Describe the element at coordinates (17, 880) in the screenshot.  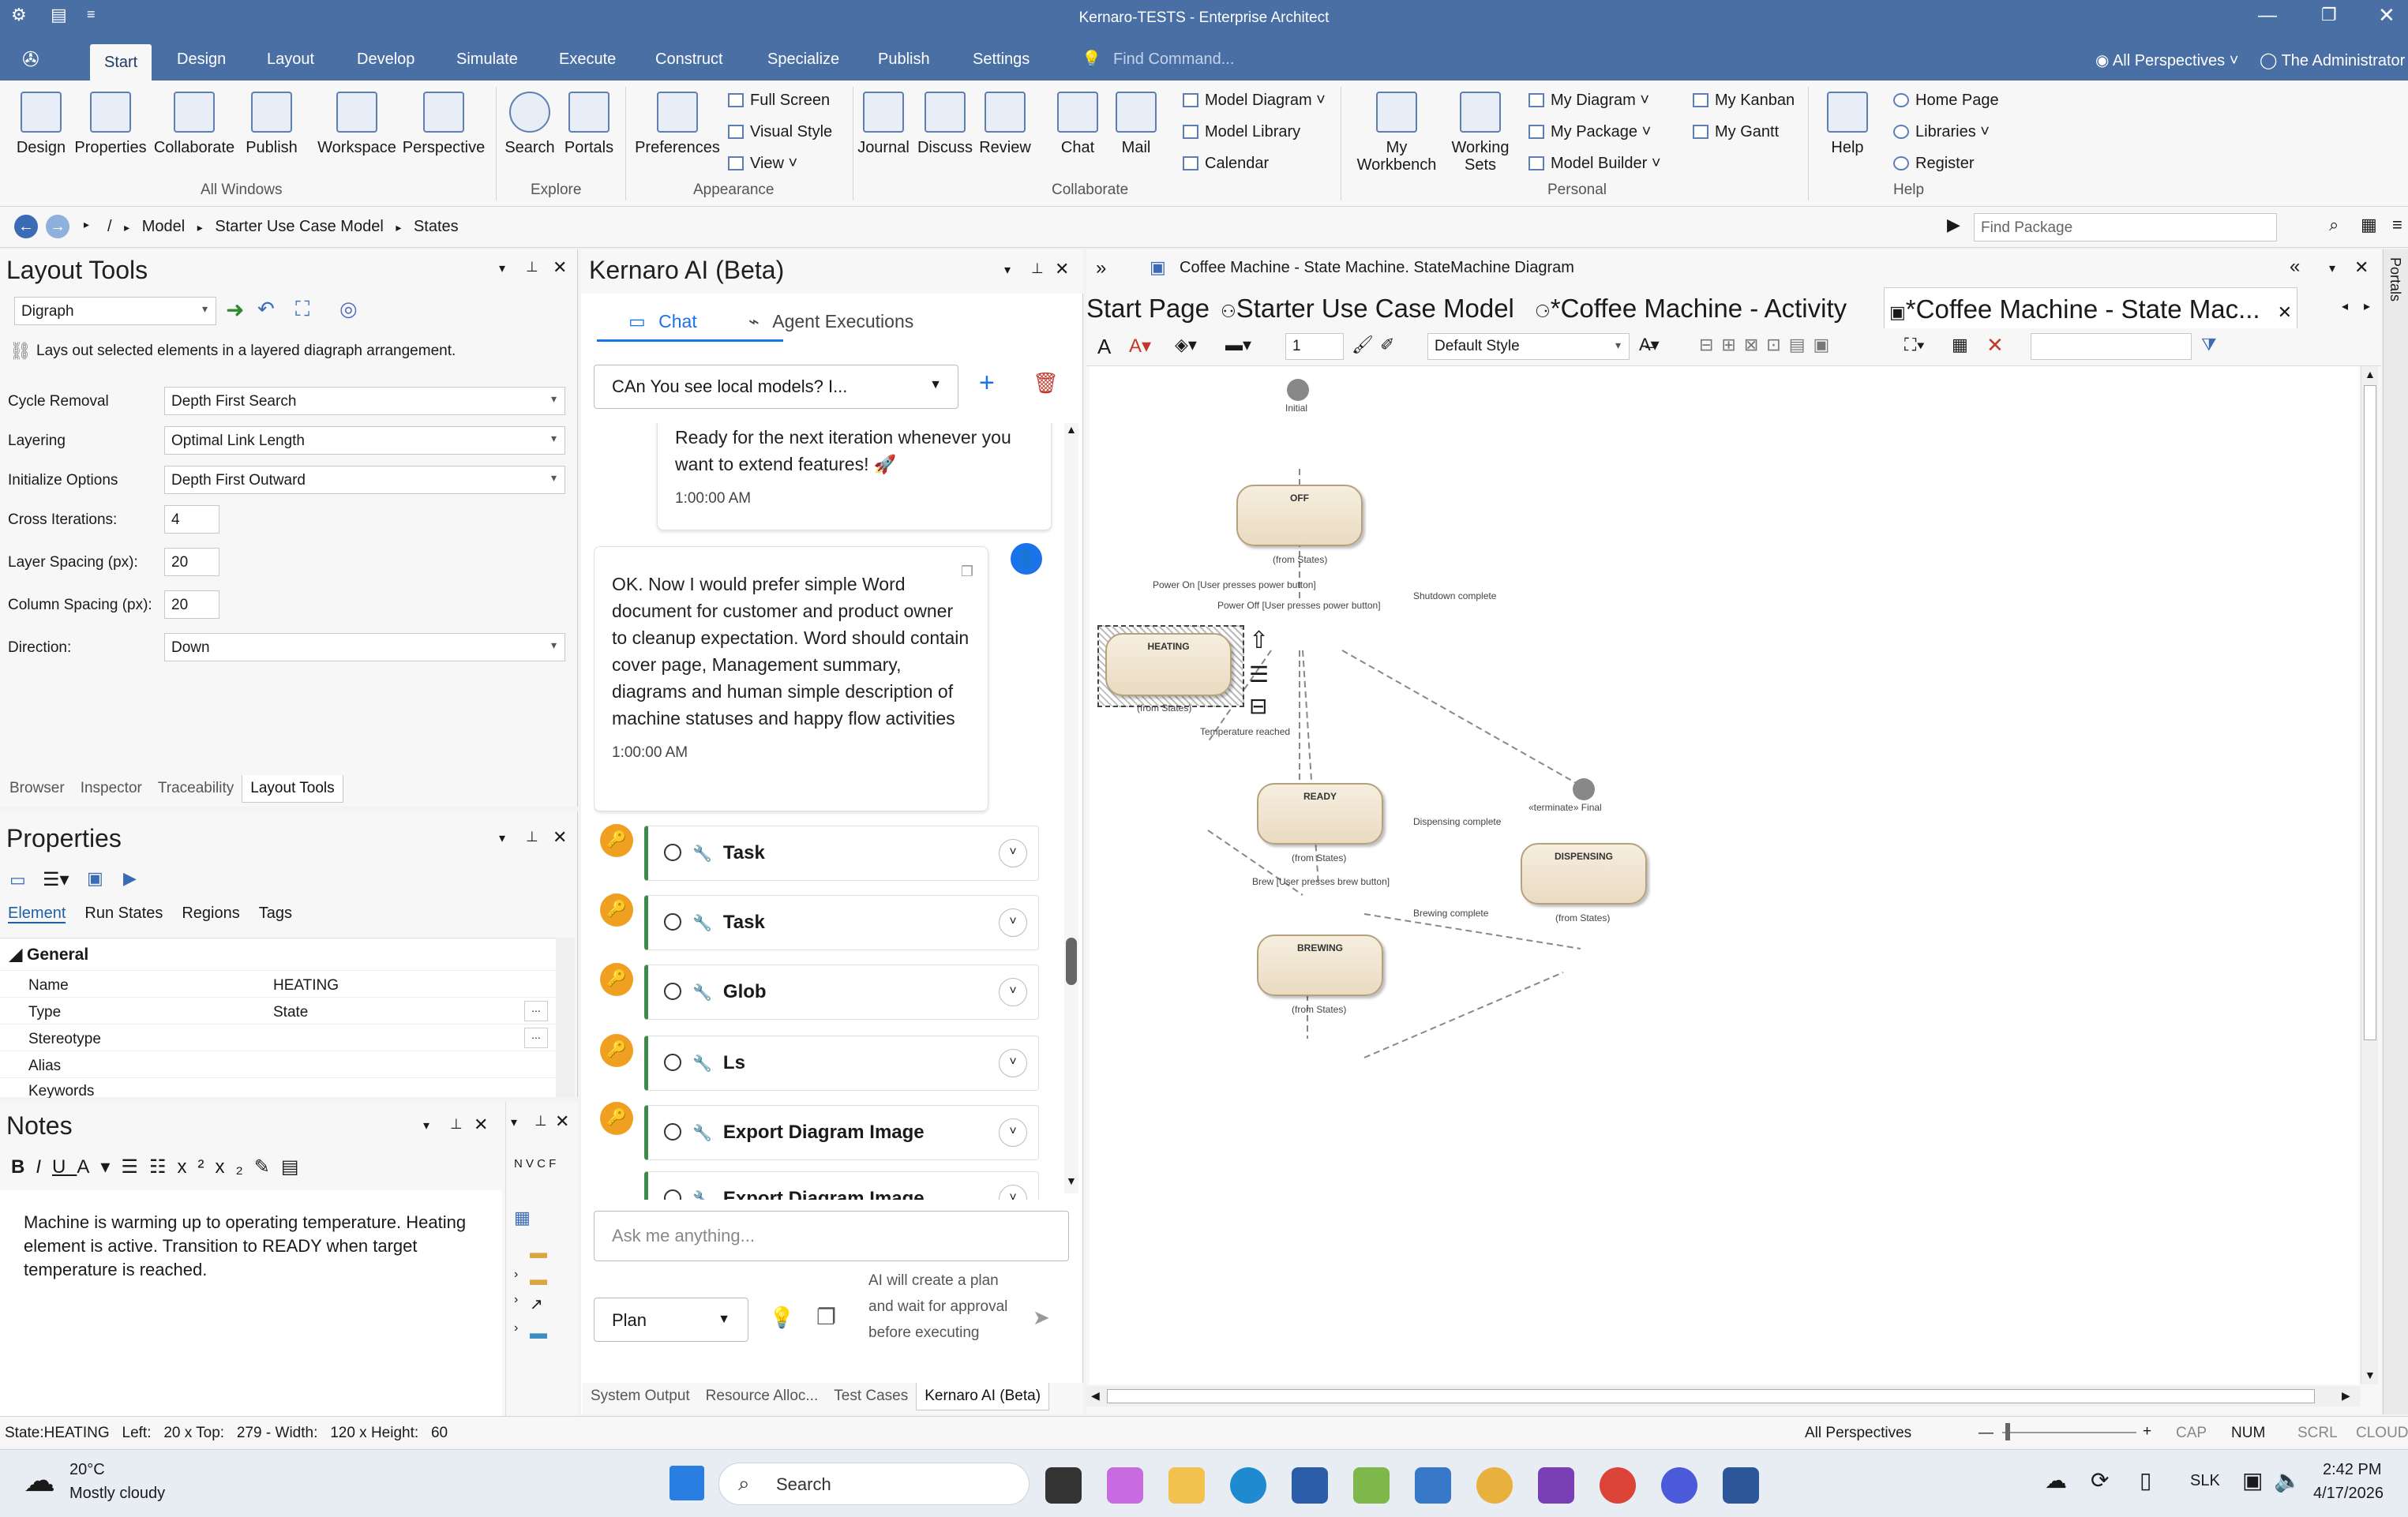
I see `save-icon: ▭` at that location.